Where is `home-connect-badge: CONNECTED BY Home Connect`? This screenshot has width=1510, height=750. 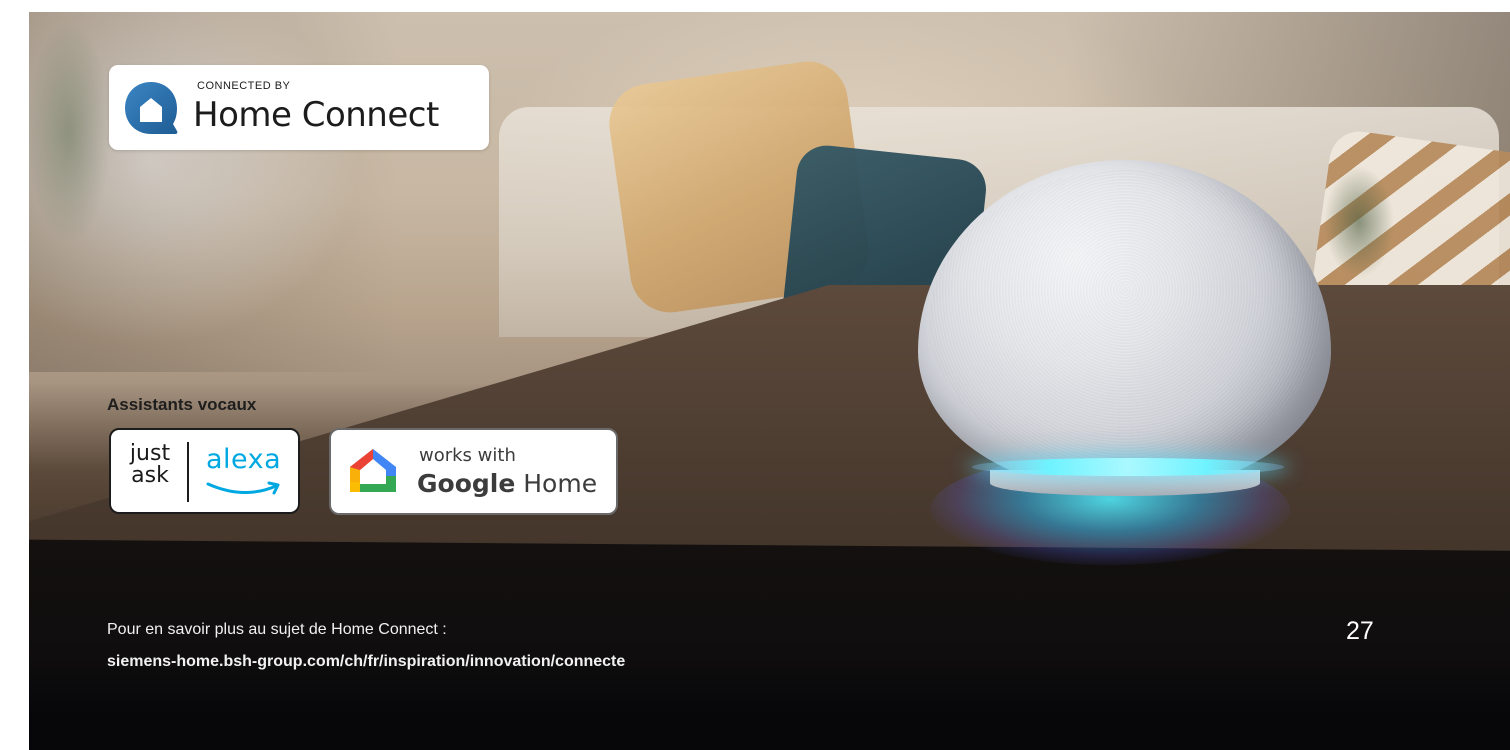 home-connect-badge: CONNECTED BY Home Connect is located at coordinates (299, 107).